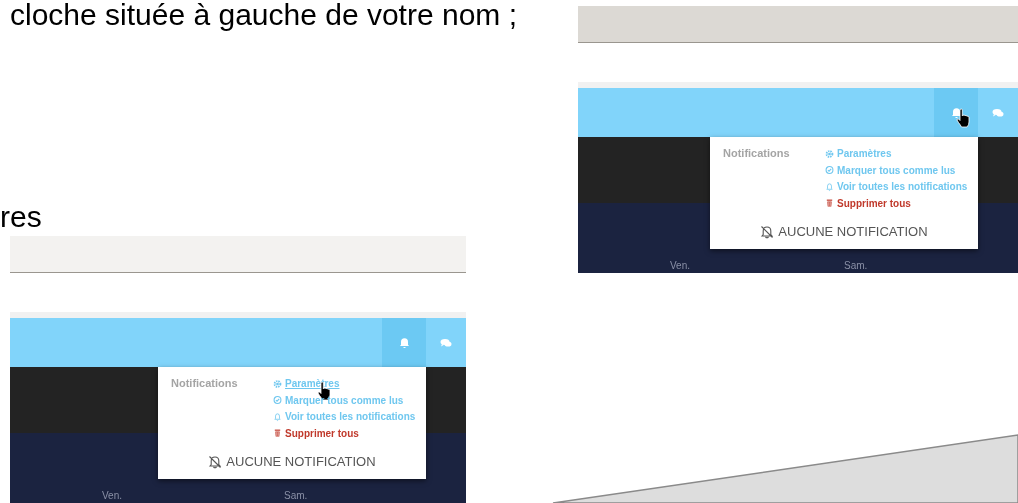 Image resolution: width=1018 pixels, height=503 pixels. Describe the element at coordinates (263, 16) in the screenshot. I see `body-text: cloche située à gauche de votre nom ;` at that location.